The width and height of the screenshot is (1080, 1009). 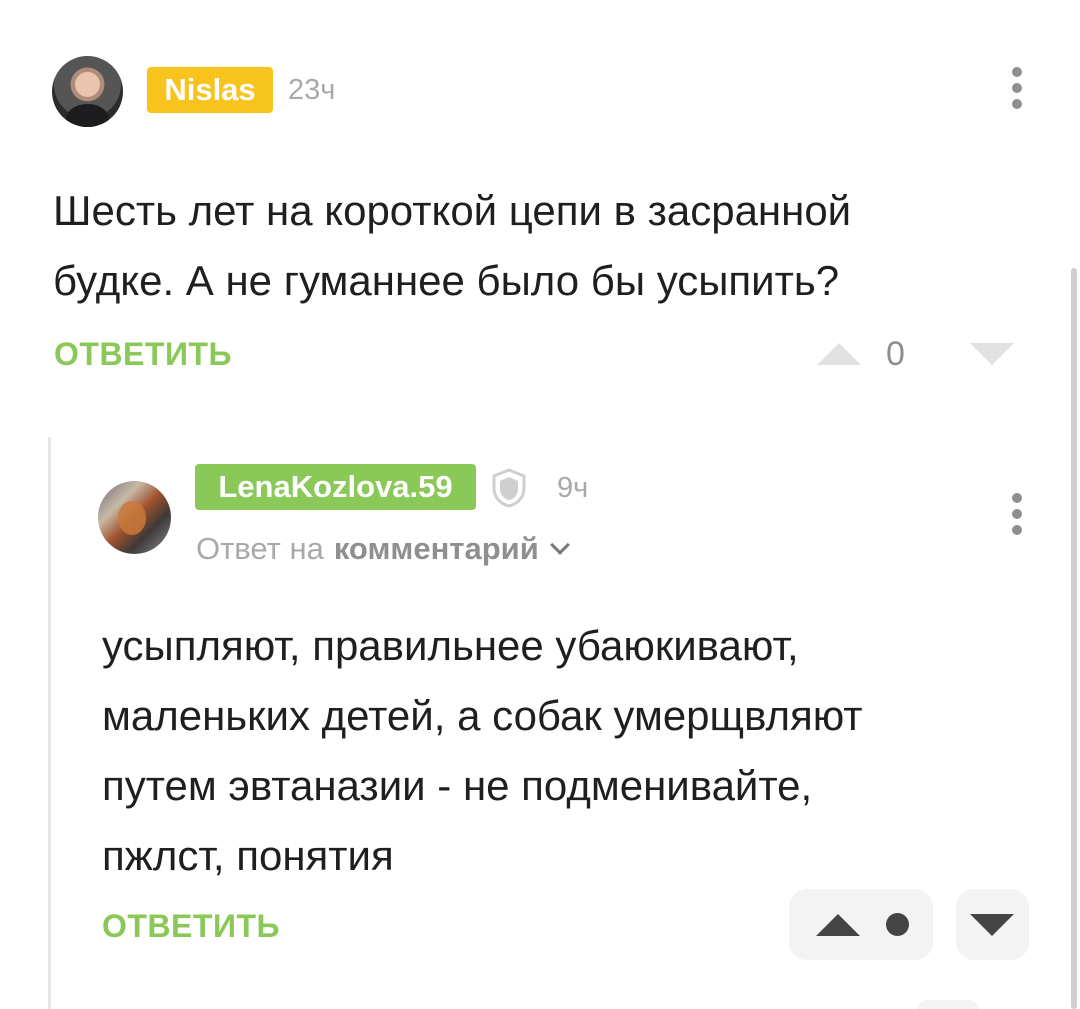 What do you see at coordinates (450, 645) in the screenshot?
I see `comment-line: усыпляют, правильнее убаюкивают,` at bounding box center [450, 645].